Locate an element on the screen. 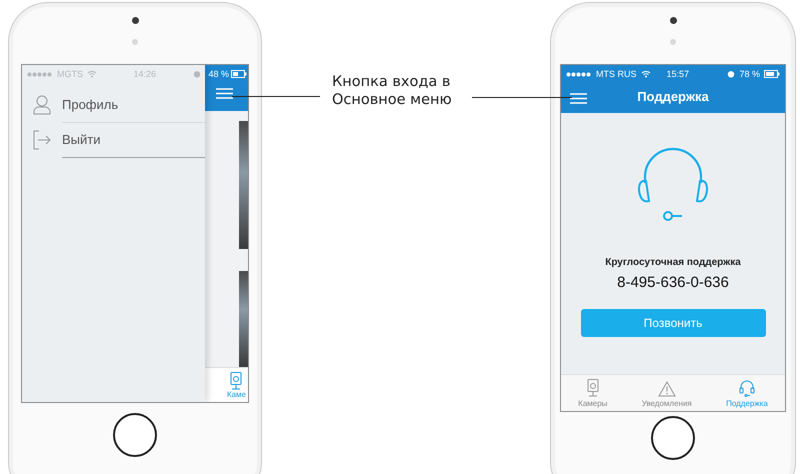 This screenshot has width=800, height=474. tab-item: Уведомления is located at coordinates (667, 393).